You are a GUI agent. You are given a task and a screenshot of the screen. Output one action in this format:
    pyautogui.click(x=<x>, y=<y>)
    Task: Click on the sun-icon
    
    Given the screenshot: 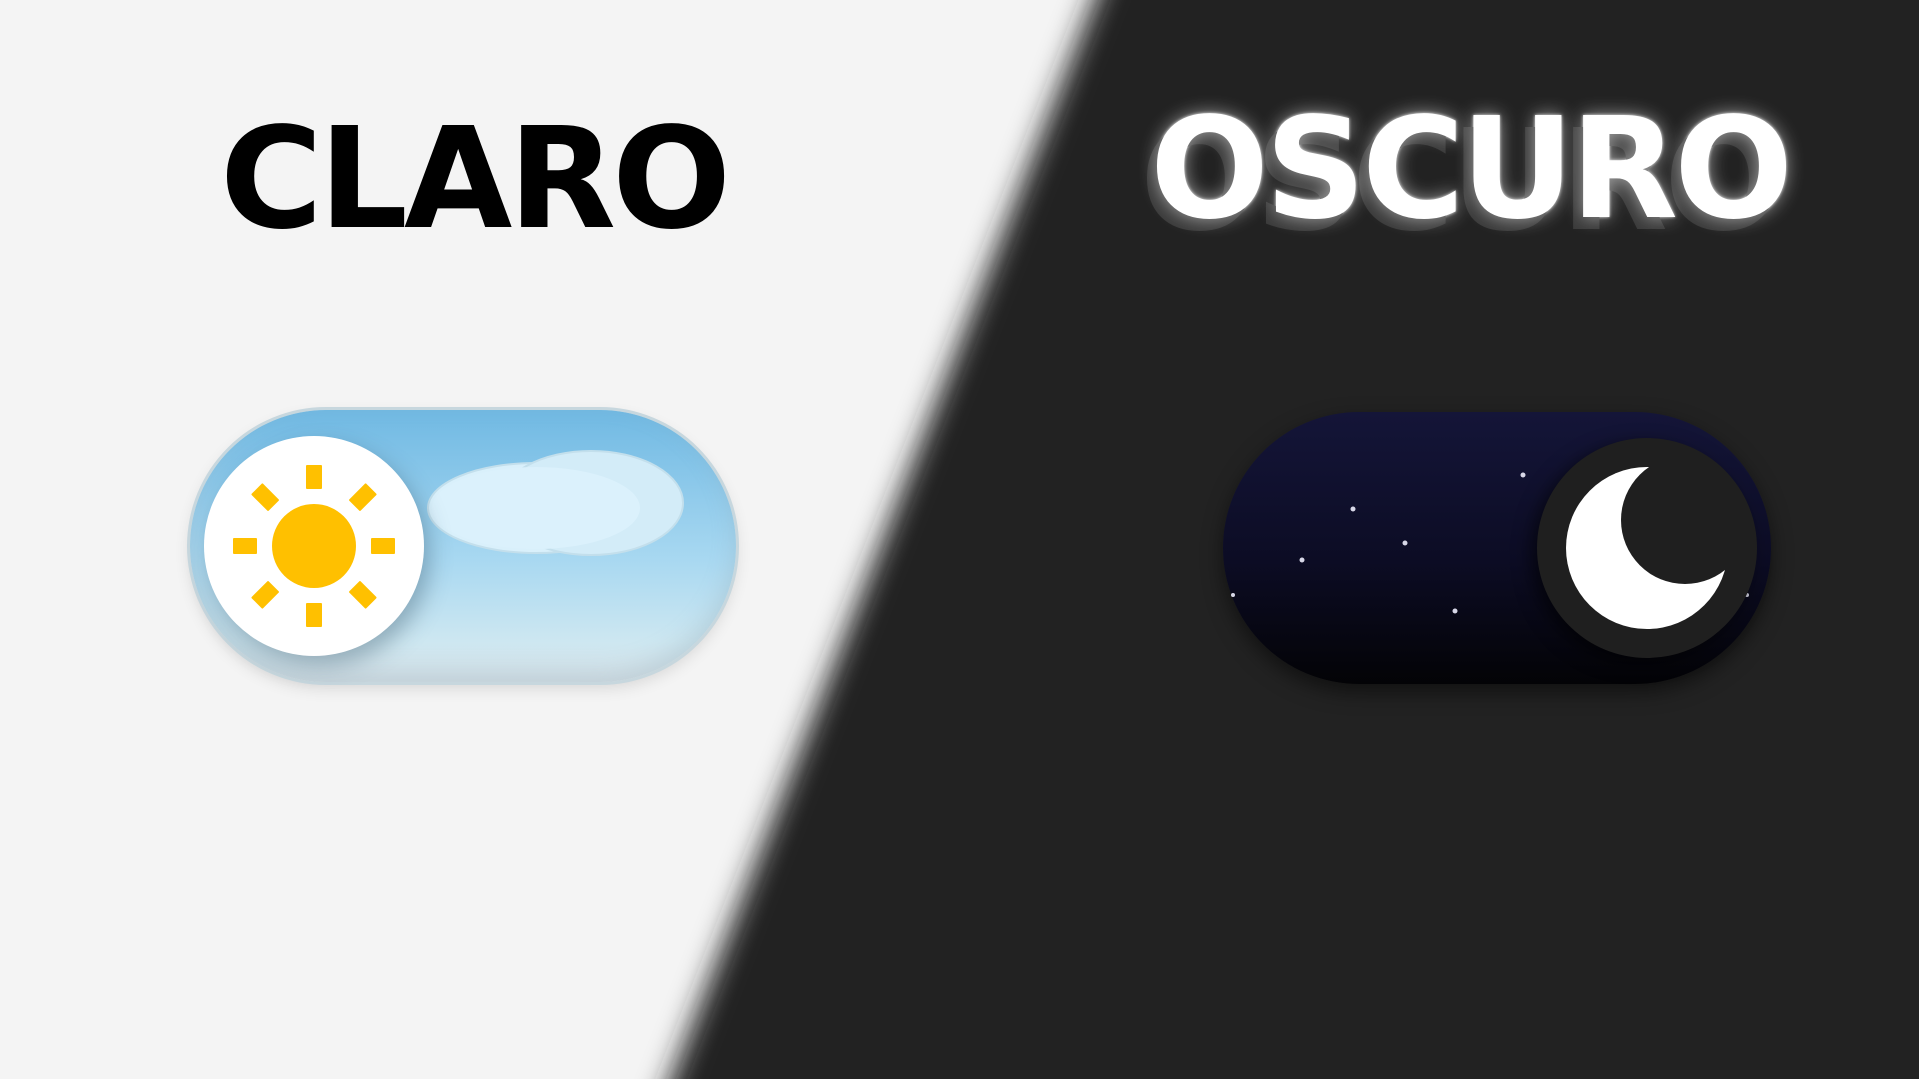 What is the action you would take?
    pyautogui.click(x=314, y=546)
    